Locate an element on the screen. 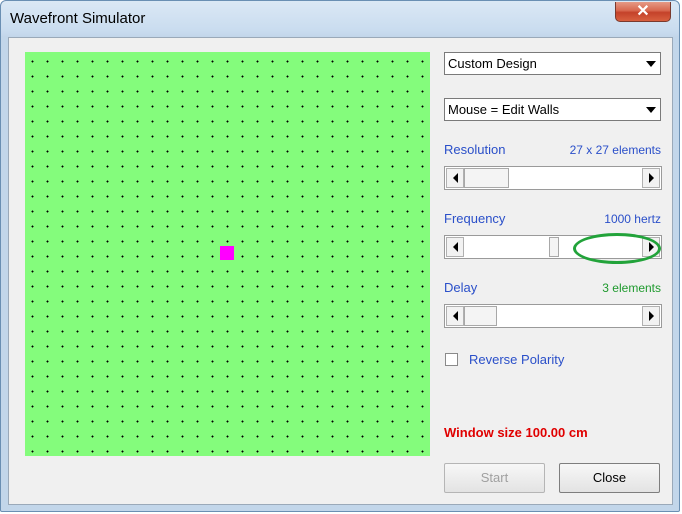 This screenshot has width=682, height=514. resolution-value: 27 x 27 elements is located at coordinates (615, 150).